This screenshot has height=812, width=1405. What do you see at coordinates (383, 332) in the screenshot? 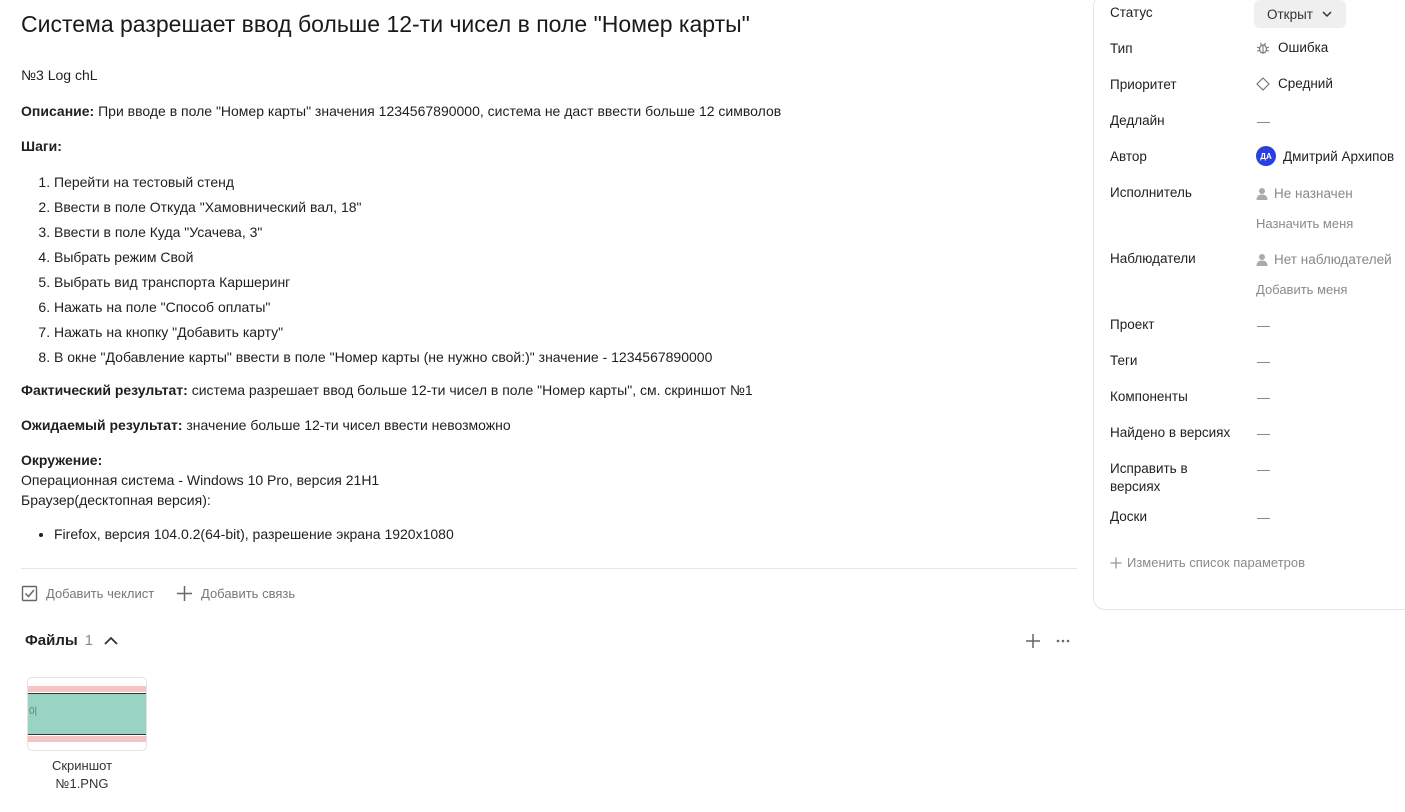
I see `step-item: Нажать на кнопку "Добавить карту"` at bounding box center [383, 332].